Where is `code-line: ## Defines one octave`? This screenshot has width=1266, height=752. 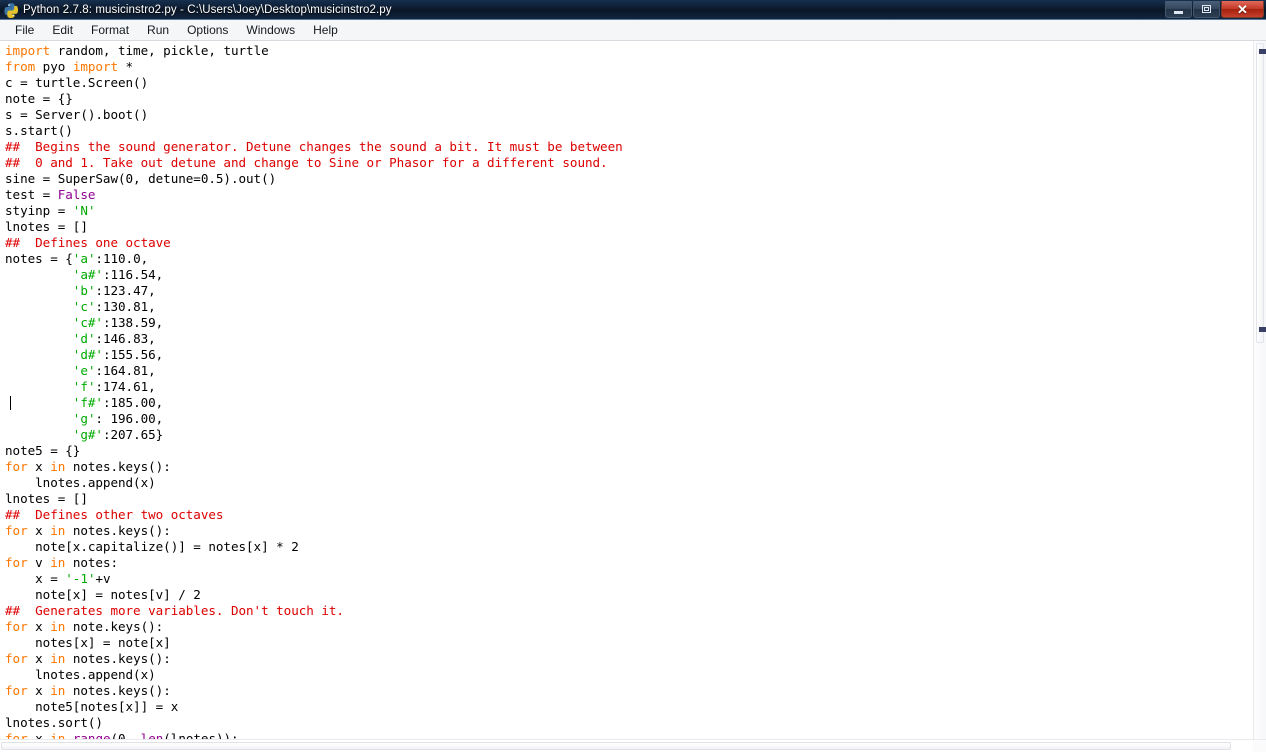 code-line: ## Defines one octave is located at coordinates (629, 243).